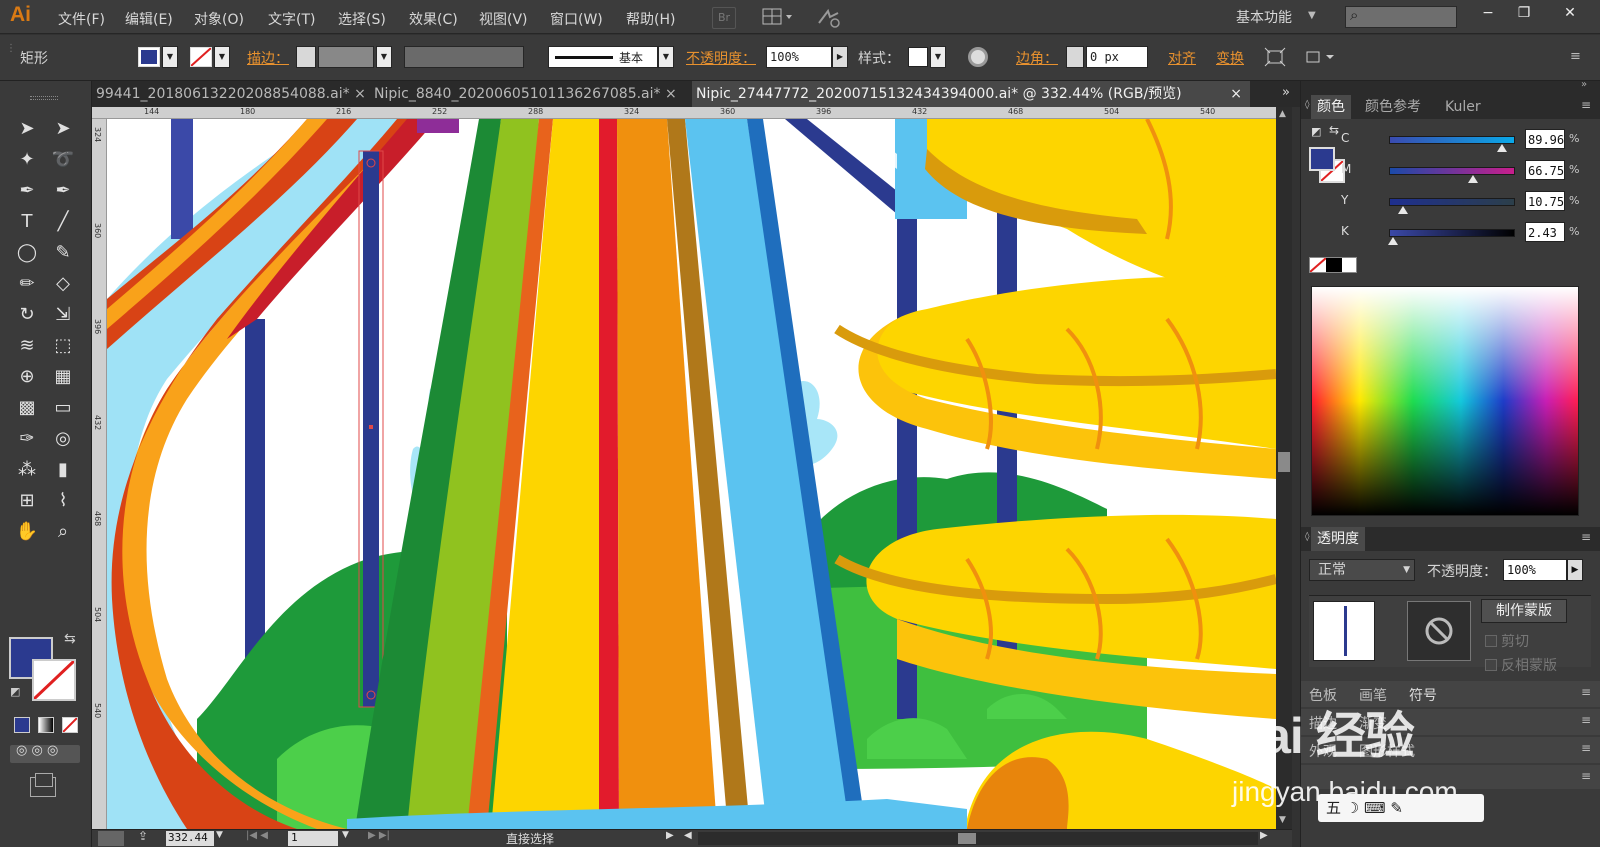 The image size is (1600, 847). Describe the element at coordinates (1452, 175) in the screenshot. I see `channel-slider-m` at that location.